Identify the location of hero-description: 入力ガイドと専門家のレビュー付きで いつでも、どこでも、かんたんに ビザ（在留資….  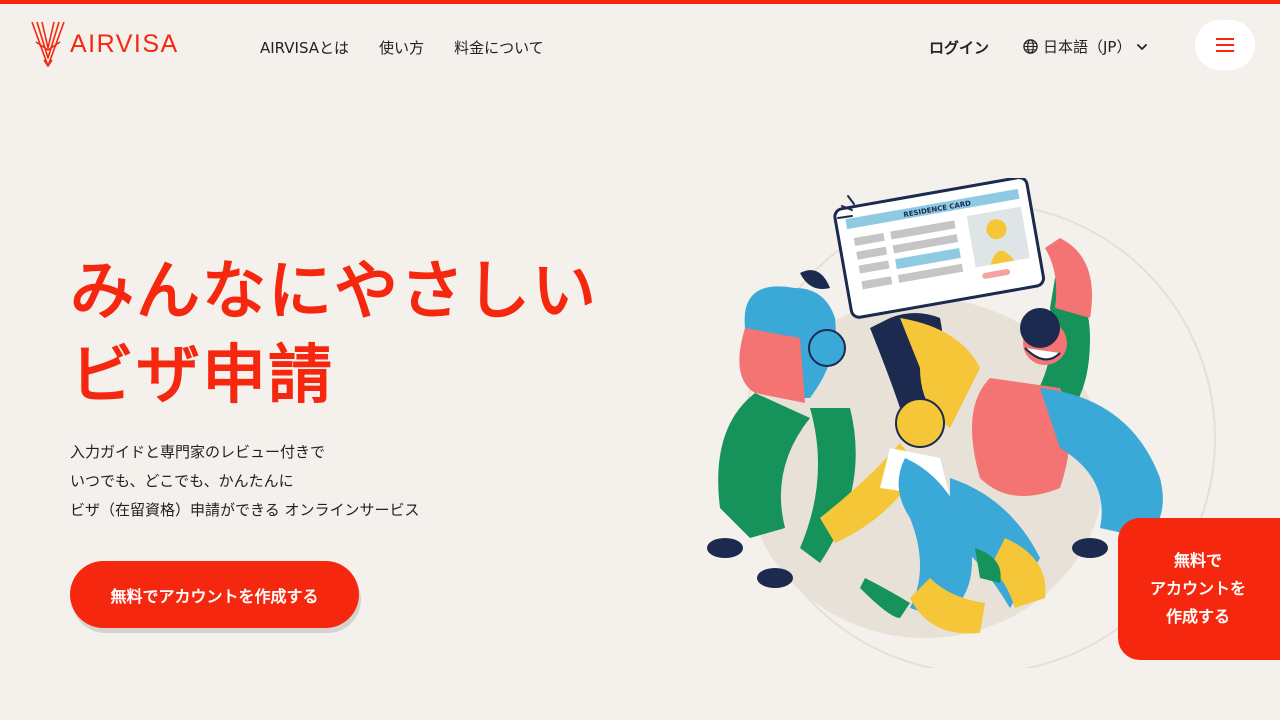
(244, 481).